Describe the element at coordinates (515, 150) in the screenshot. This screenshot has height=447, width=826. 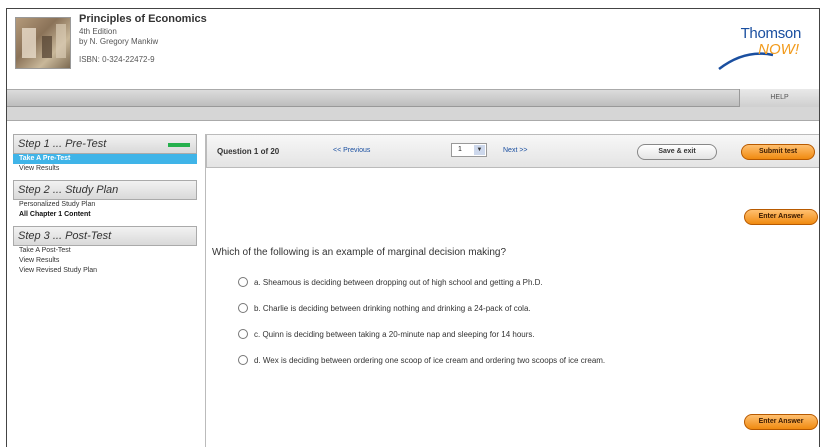
I see `next-link: Next >>` at that location.